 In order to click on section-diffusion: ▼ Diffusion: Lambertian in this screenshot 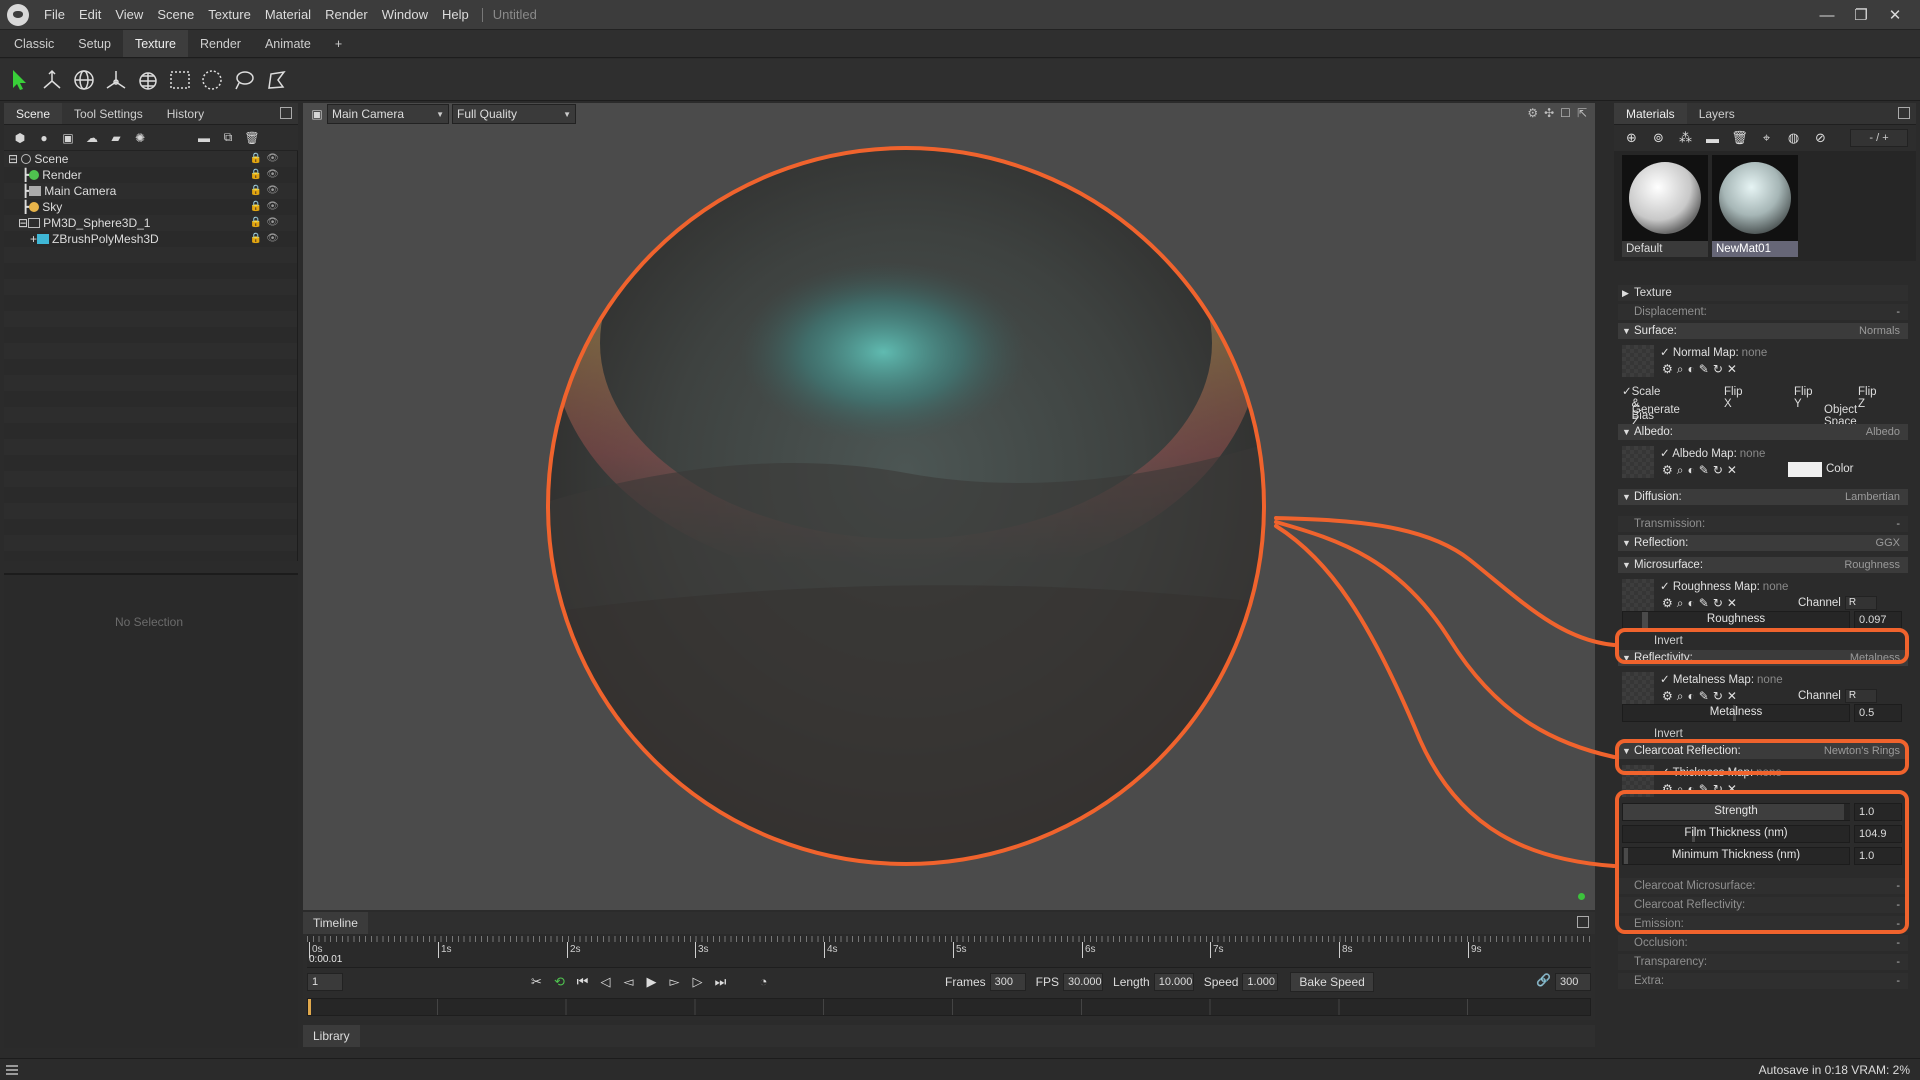, I will do `click(1763, 497)`.